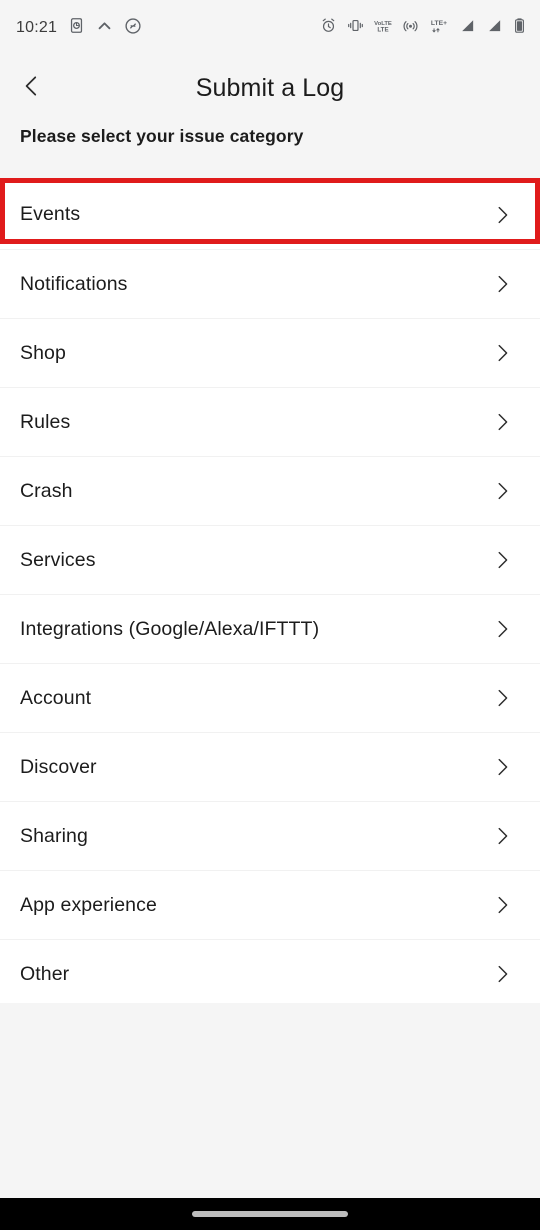 This screenshot has width=540, height=1230. What do you see at coordinates (270, 214) in the screenshot?
I see `list-item-events: Events` at bounding box center [270, 214].